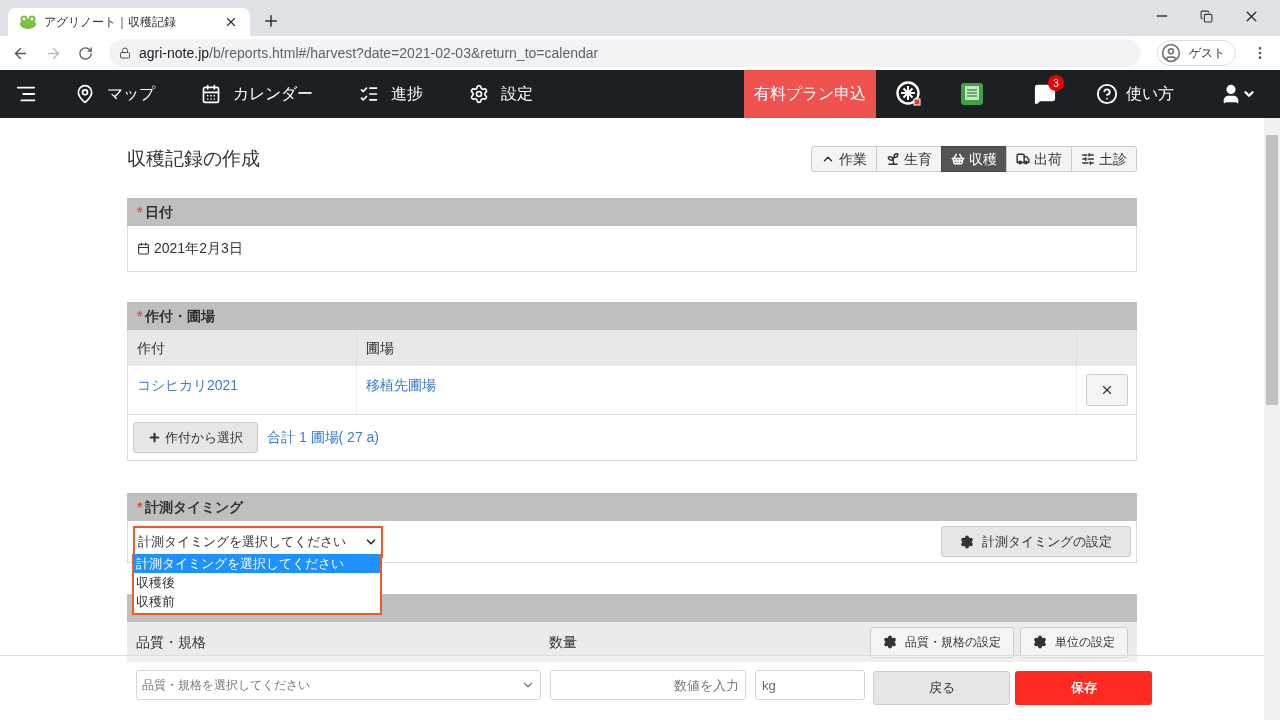  Describe the element at coordinates (159, 212) in the screenshot. I see `section-title: 日付` at that location.